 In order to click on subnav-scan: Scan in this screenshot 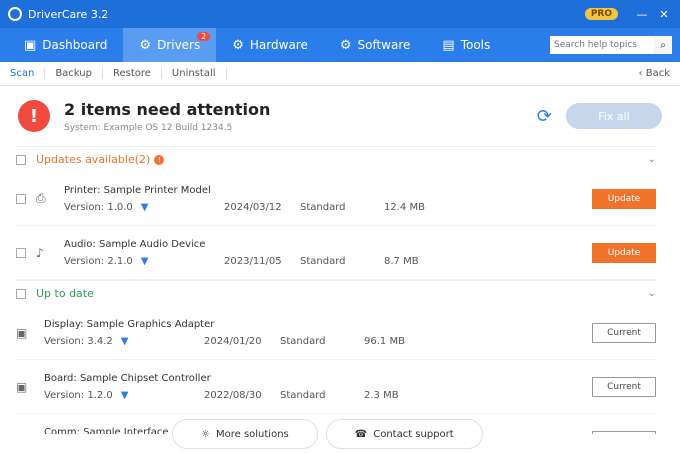, I will do `click(28, 73)`.